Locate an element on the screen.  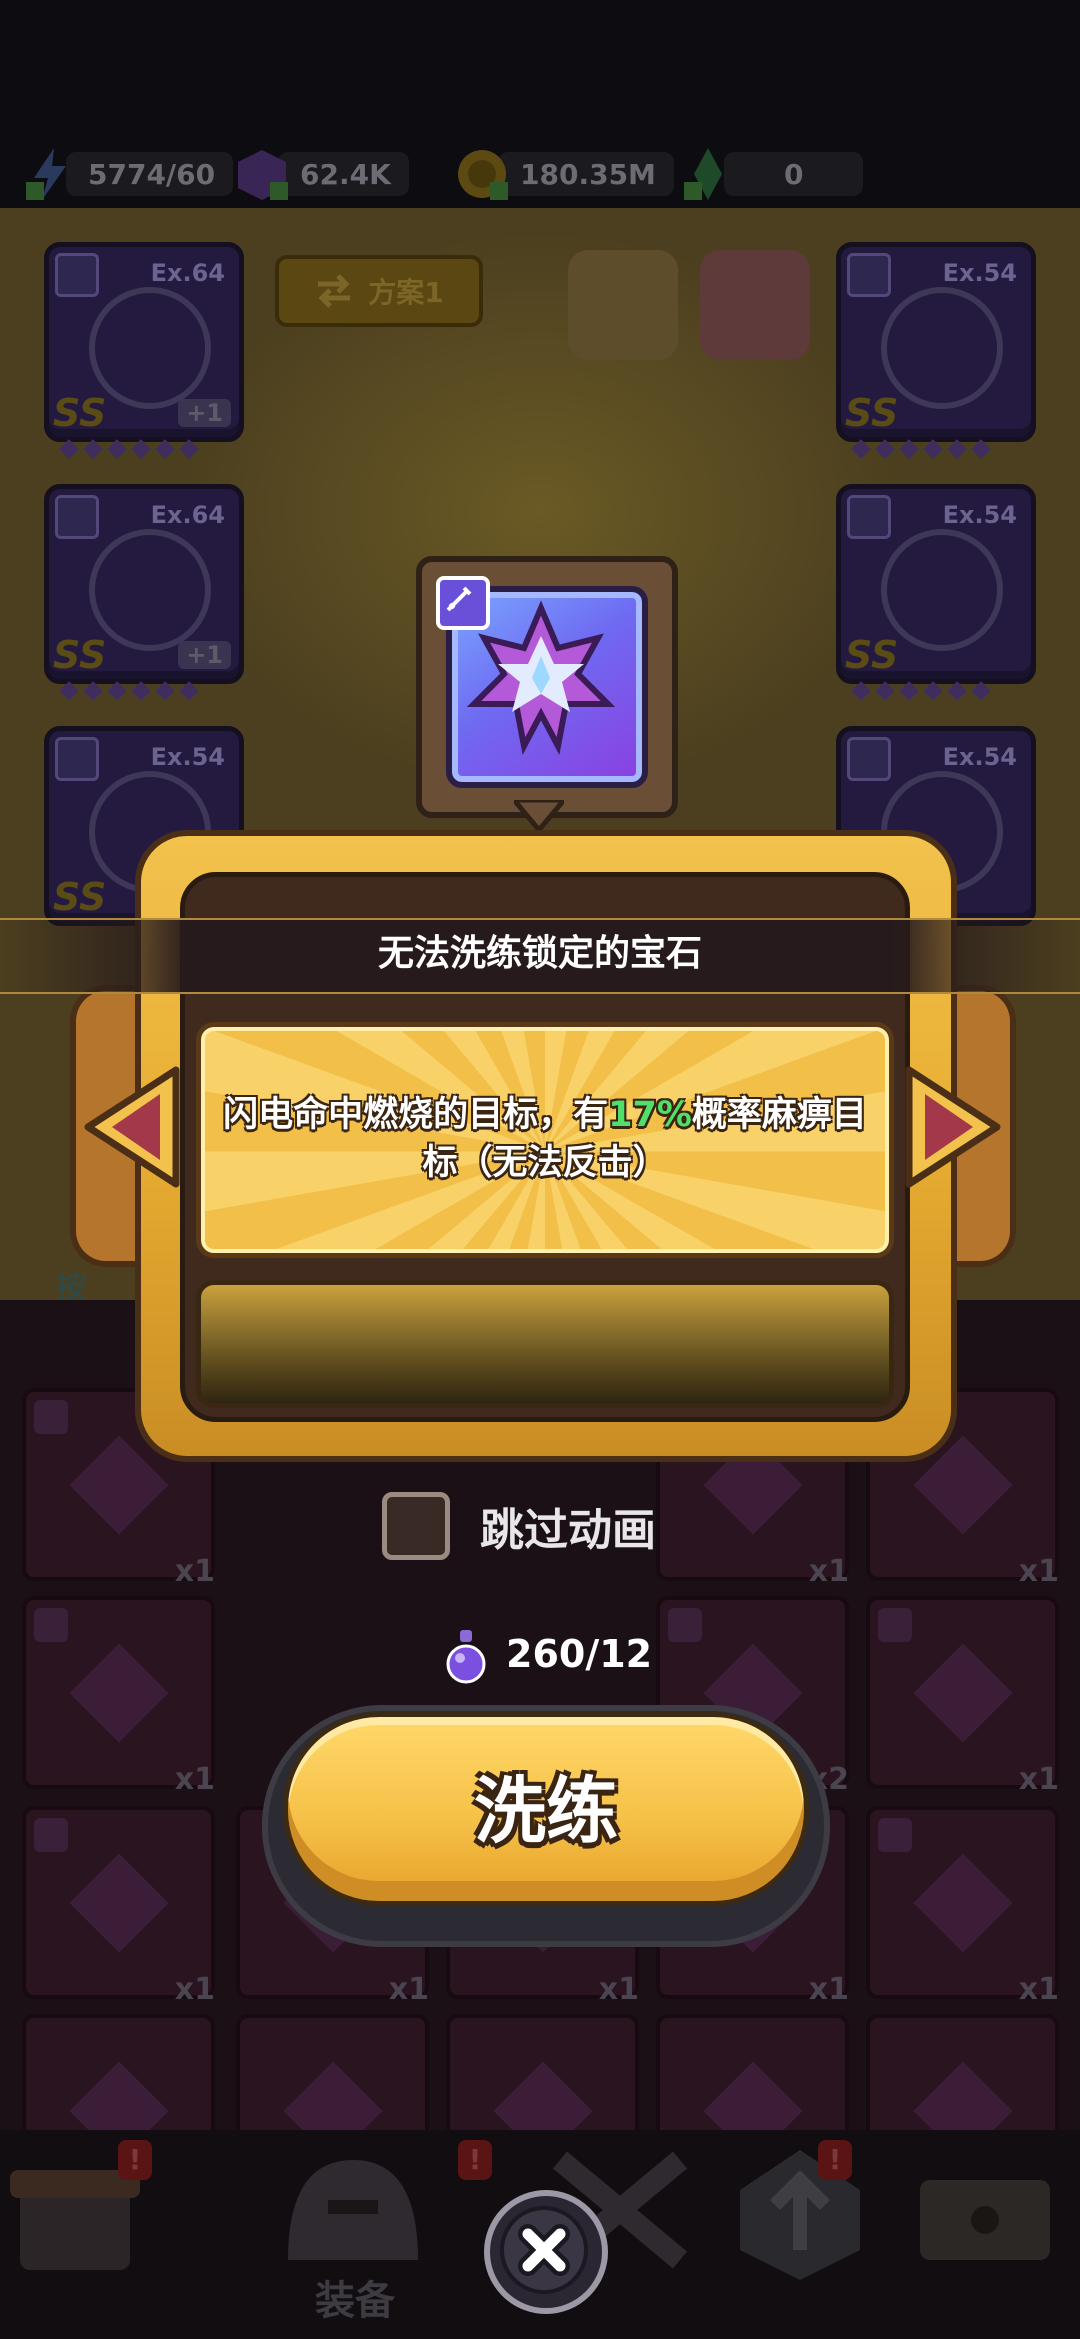
swap-icon is located at coordinates (334, 291).